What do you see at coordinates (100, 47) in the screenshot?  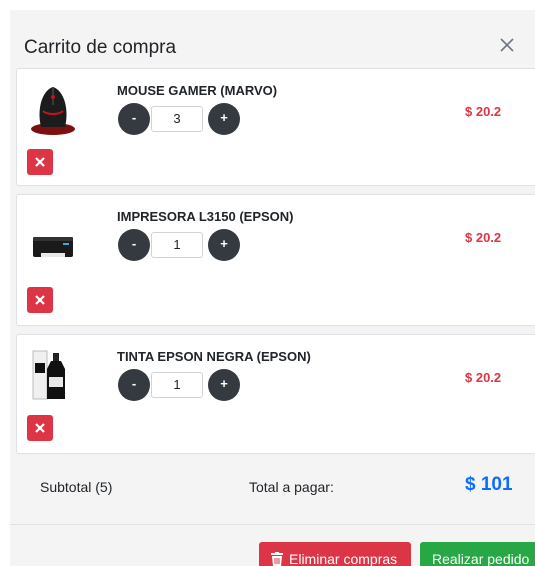 I see `modal-title: Carrito de compra` at bounding box center [100, 47].